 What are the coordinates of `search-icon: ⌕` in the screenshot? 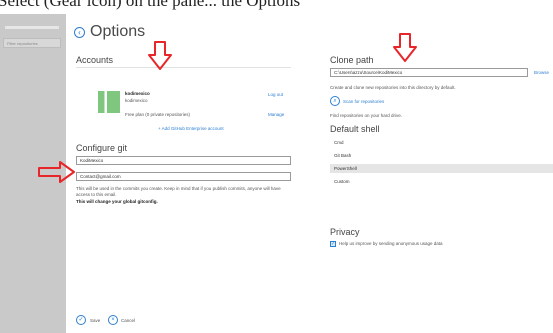 It's located at (335, 101).